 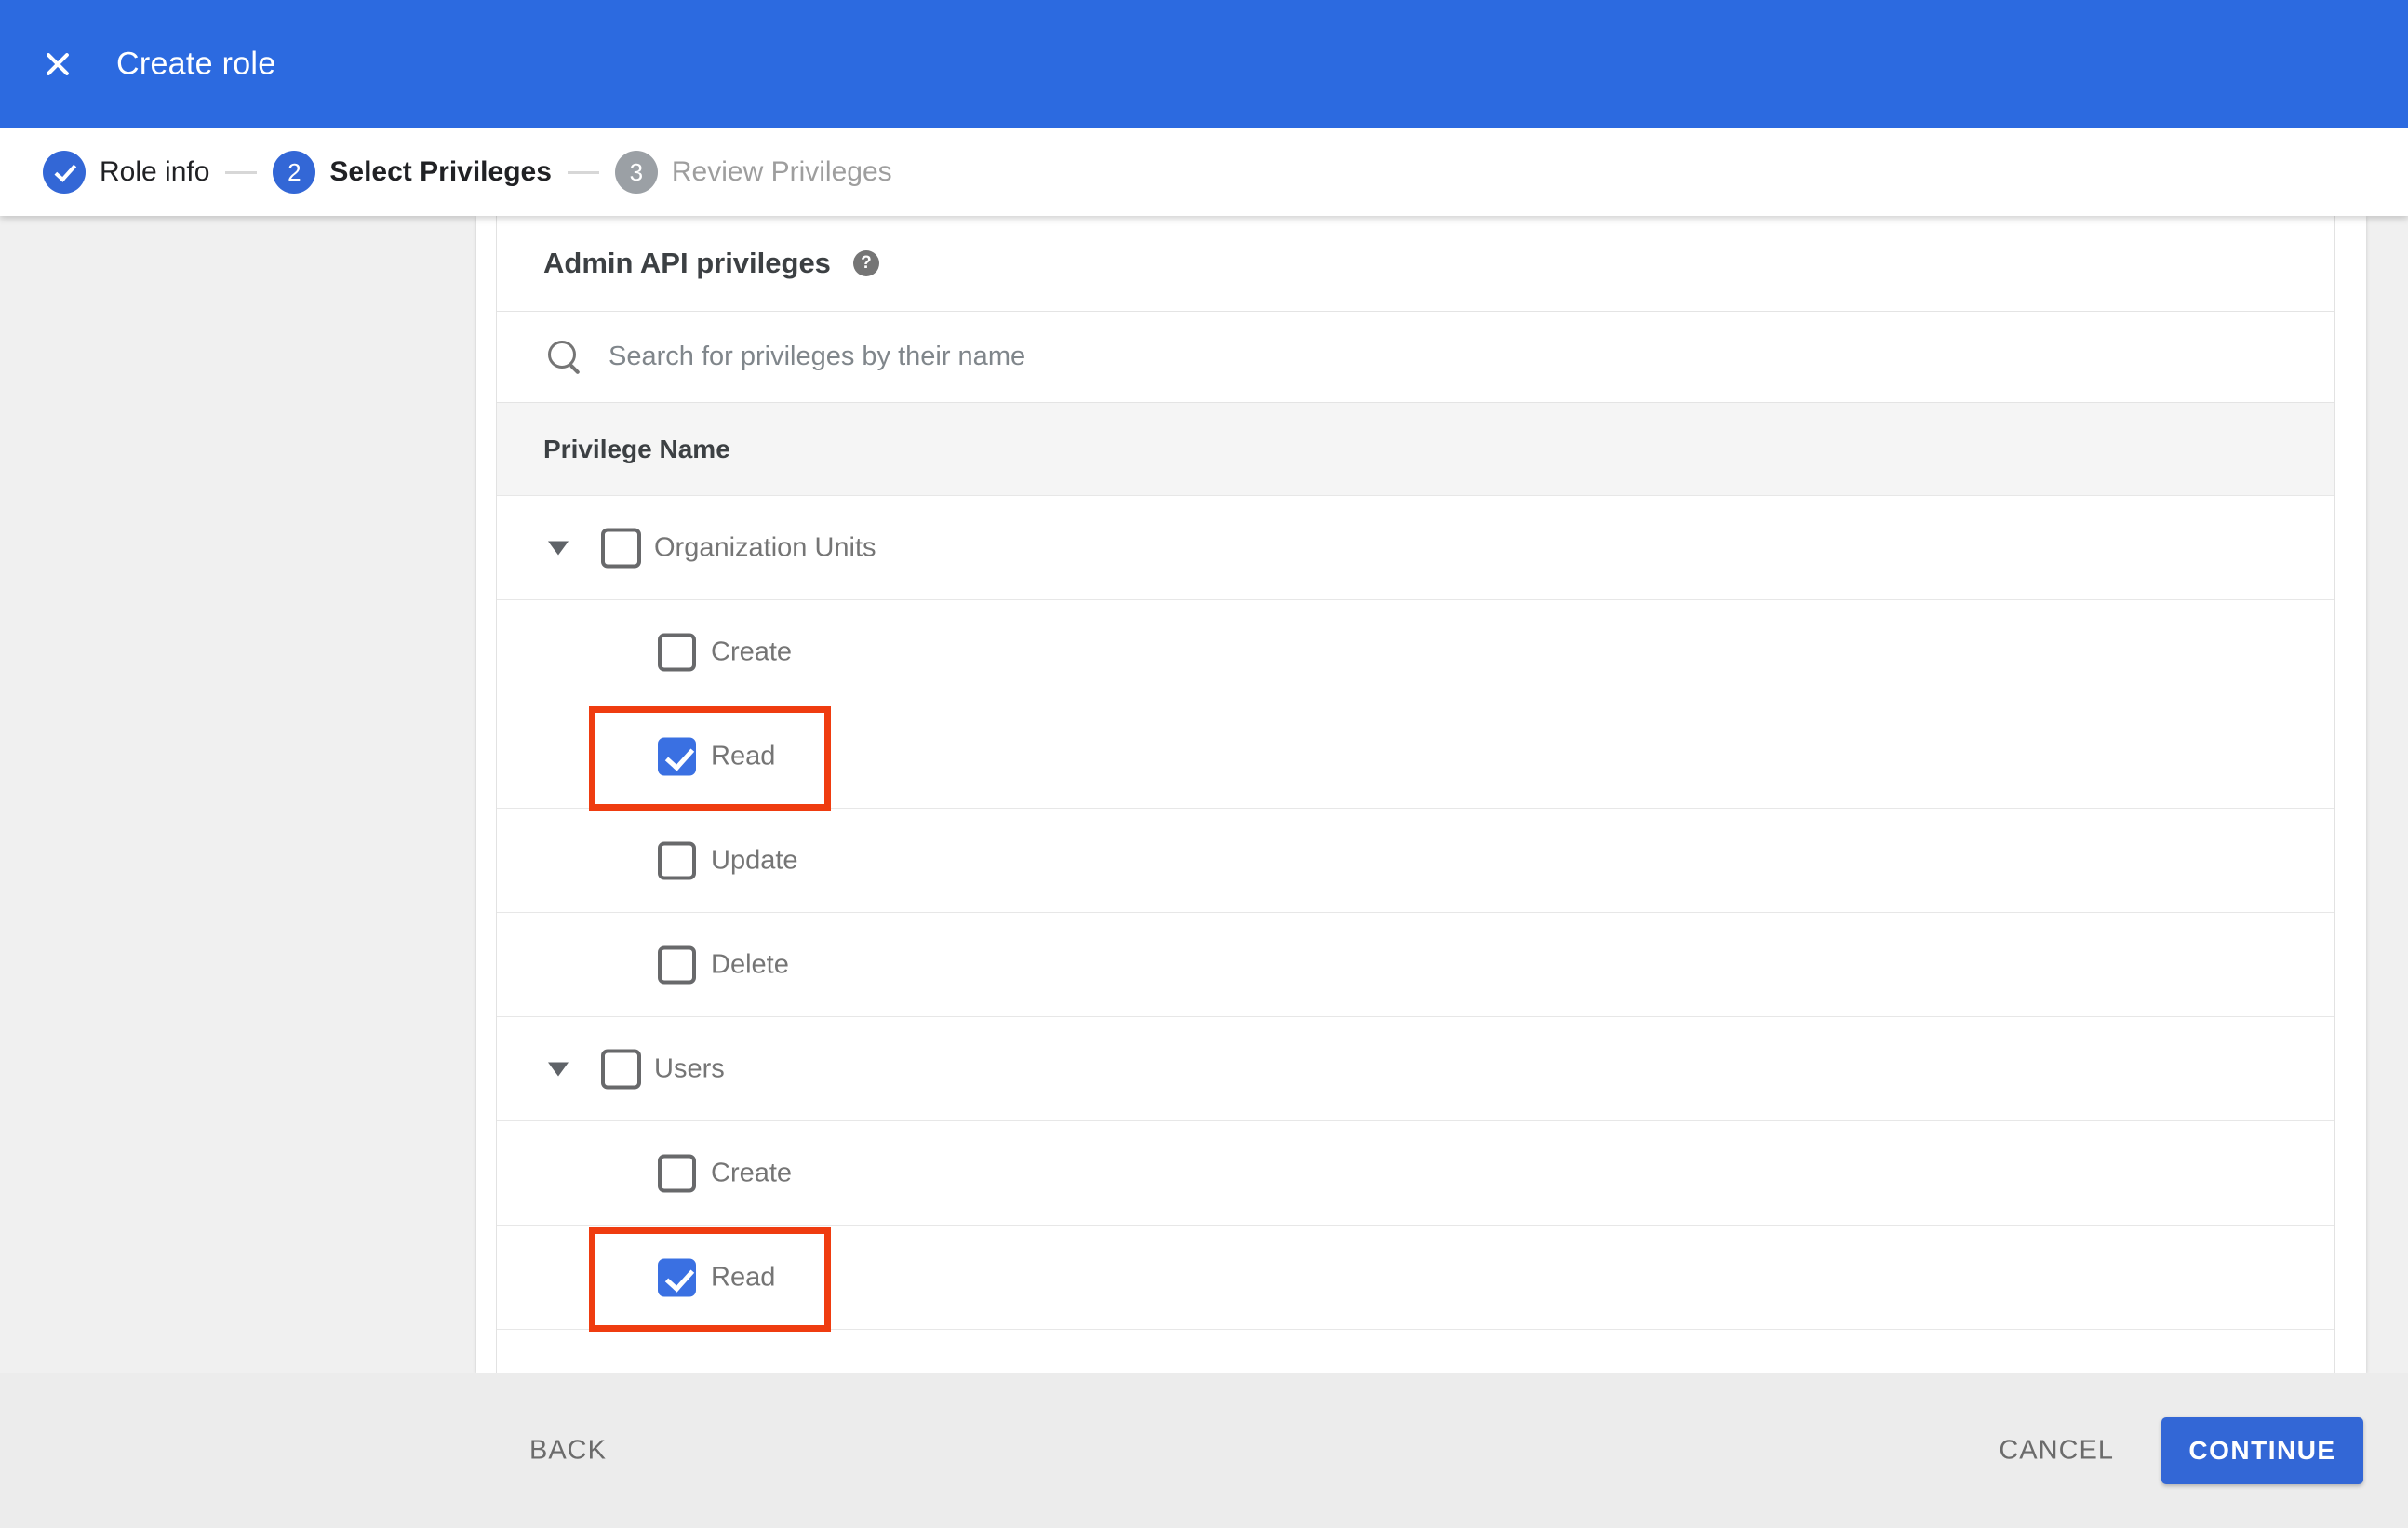 What do you see at coordinates (295, 172) in the screenshot?
I see `step-2-circle: 2` at bounding box center [295, 172].